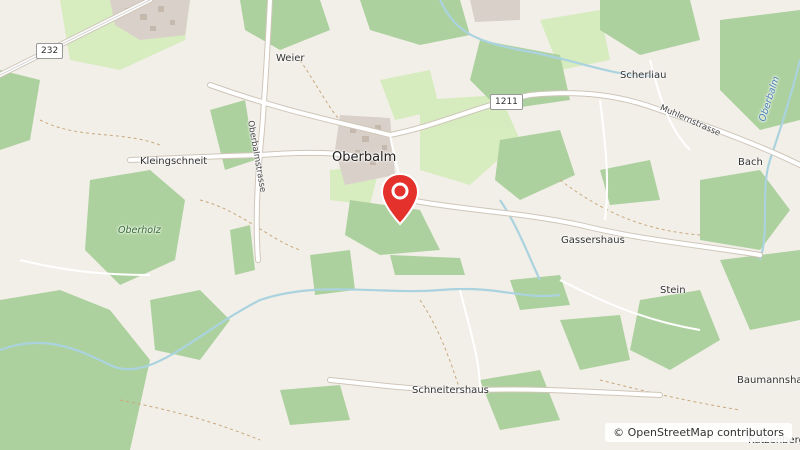  Describe the element at coordinates (768, 380) in the screenshot. I see `place-label-baumannshaus: Baumannsha` at that location.